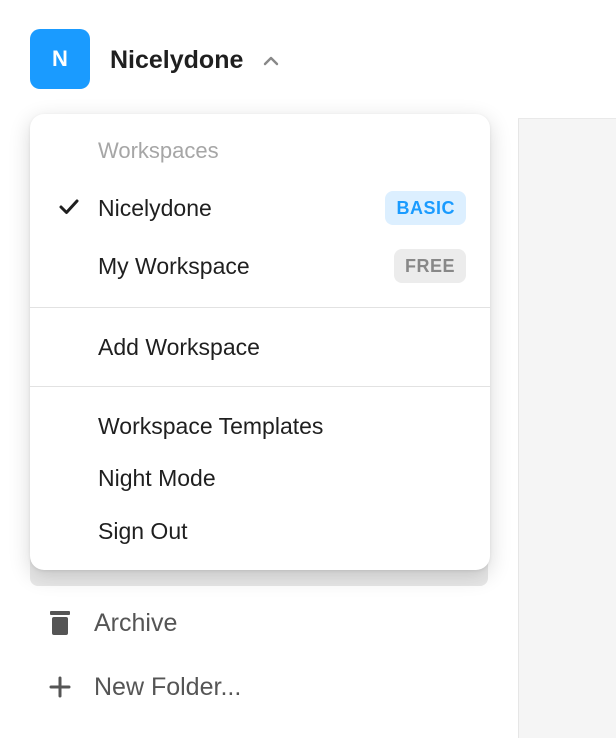  What do you see at coordinates (157, 477) in the screenshot?
I see `menu-item-label: Night Mode` at bounding box center [157, 477].